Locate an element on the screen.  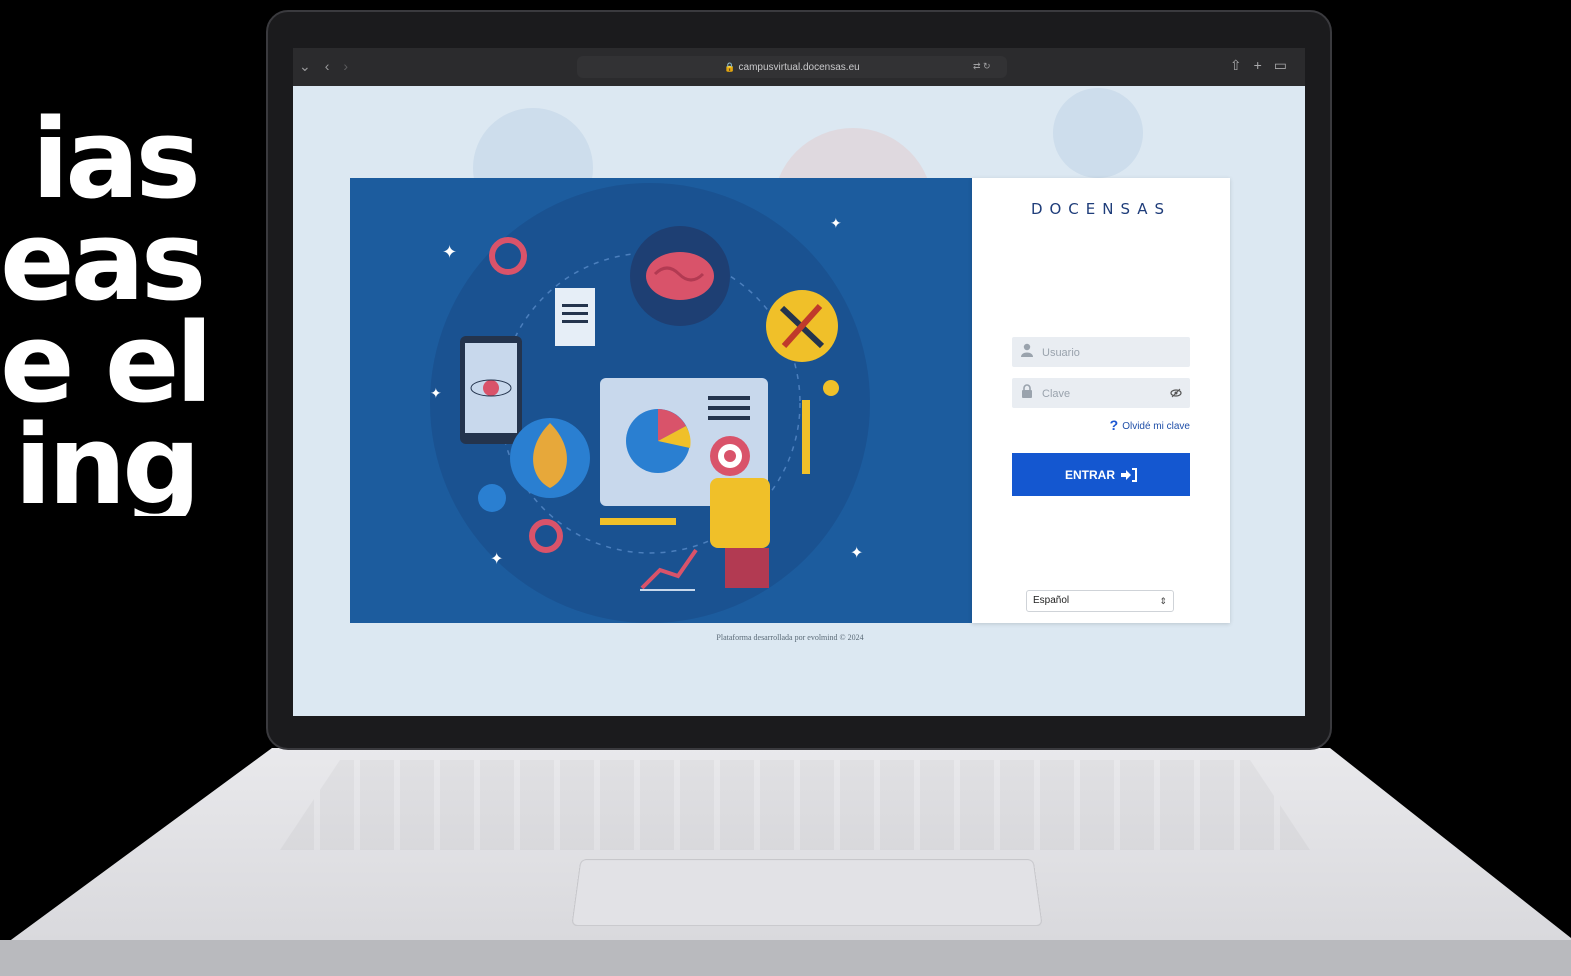
login-panel: DOCENSAS ?Olvidé mi clave ENTRAR is located at coordinates (1101, 400).